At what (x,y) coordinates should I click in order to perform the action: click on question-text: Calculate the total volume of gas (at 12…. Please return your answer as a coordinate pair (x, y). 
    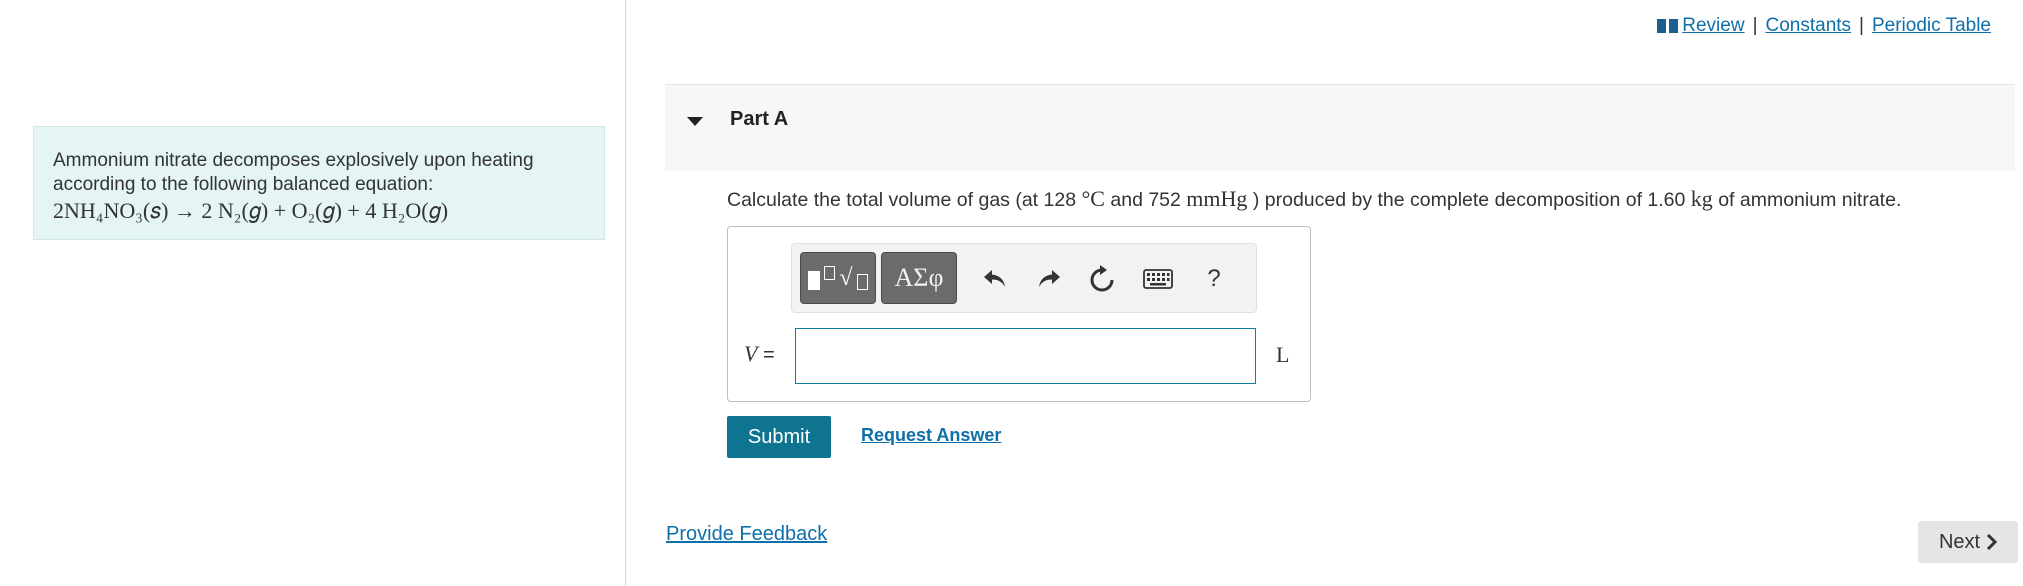
    Looking at the image, I should click on (1314, 199).